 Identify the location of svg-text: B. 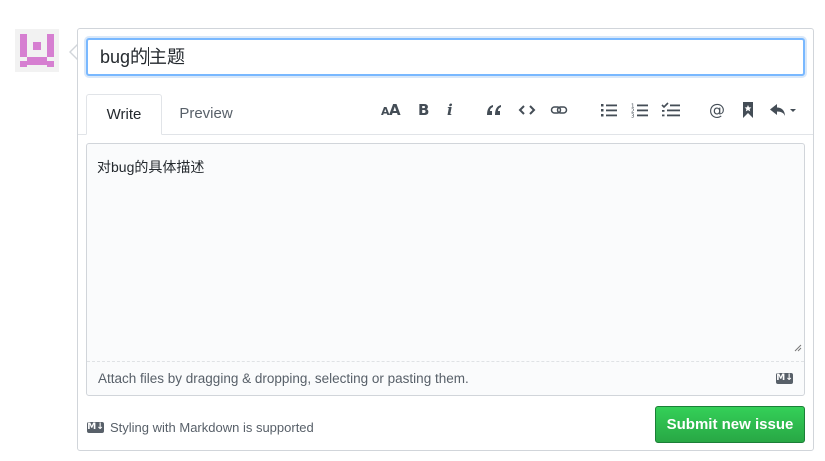
(423, 110).